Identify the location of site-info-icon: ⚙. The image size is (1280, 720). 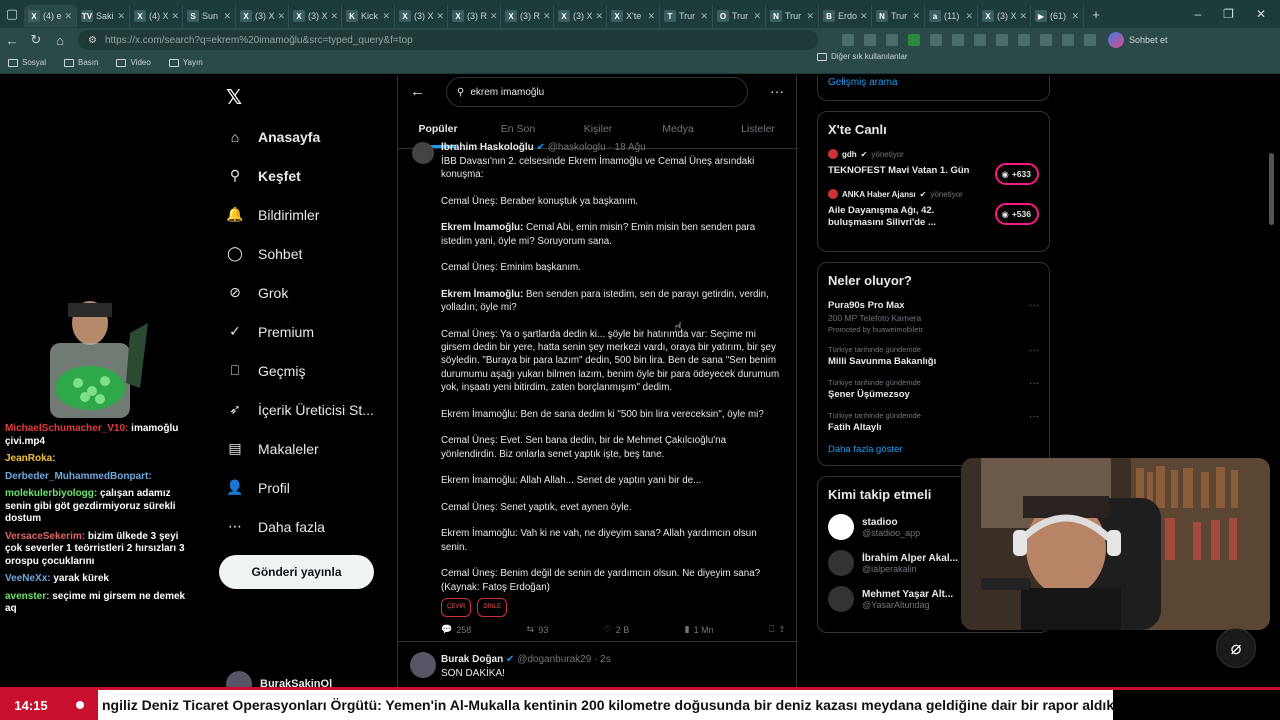
(92, 40).